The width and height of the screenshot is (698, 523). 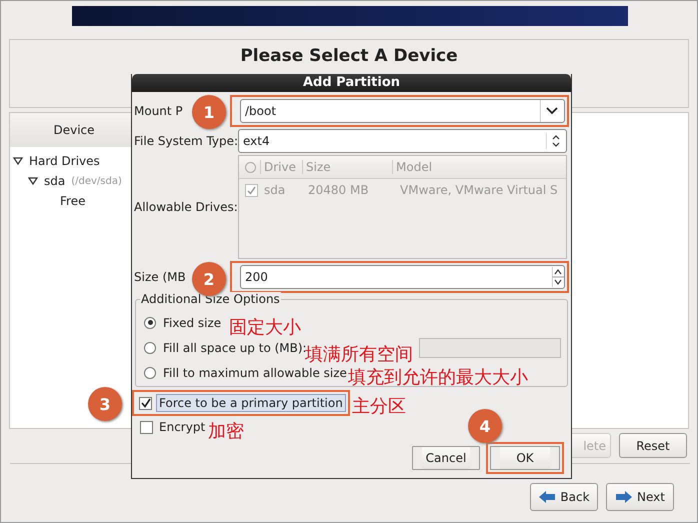 What do you see at coordinates (525, 458) in the screenshot?
I see `dialog-button: OK` at bounding box center [525, 458].